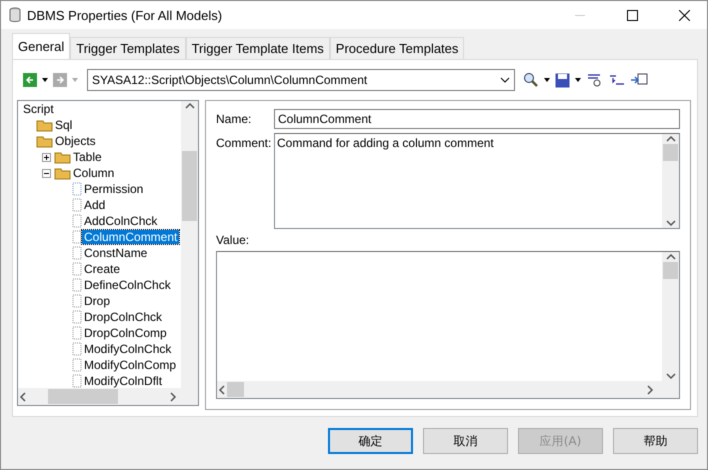 This screenshot has height=470, width=708. Describe the element at coordinates (684, 15) in the screenshot. I see `close-icon` at that location.